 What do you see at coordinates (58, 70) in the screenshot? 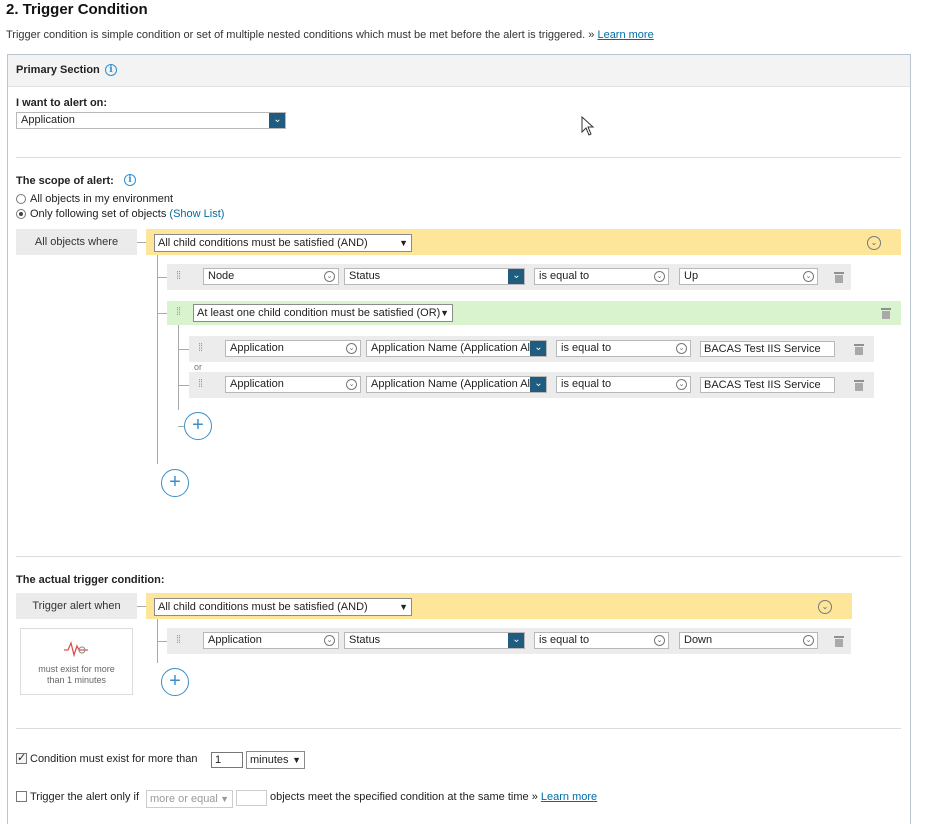
I see `primary-section-title: Primary Section` at bounding box center [58, 70].